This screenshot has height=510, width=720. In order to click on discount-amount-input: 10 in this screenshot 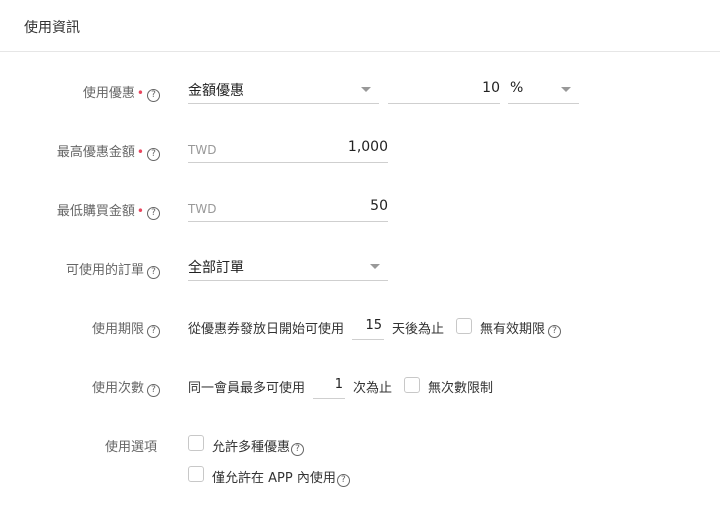, I will do `click(444, 91)`.